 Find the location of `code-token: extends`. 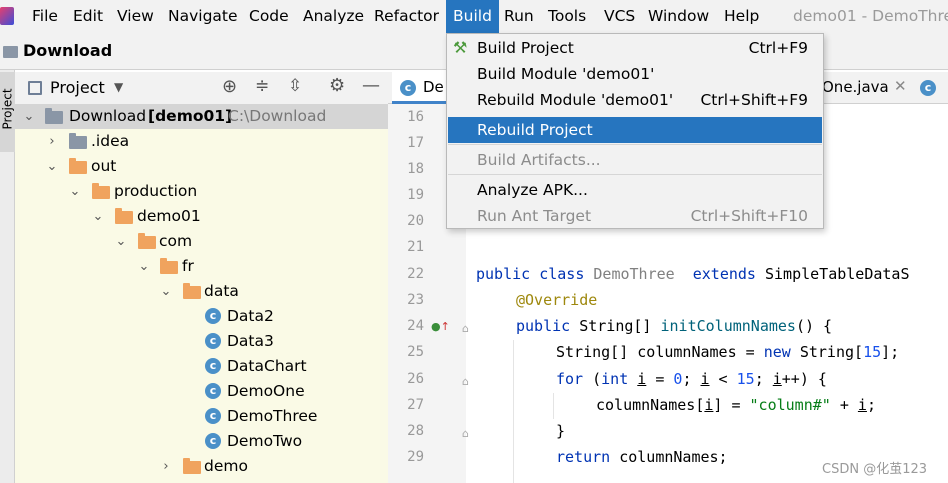

code-token: extends is located at coordinates (719, 274).